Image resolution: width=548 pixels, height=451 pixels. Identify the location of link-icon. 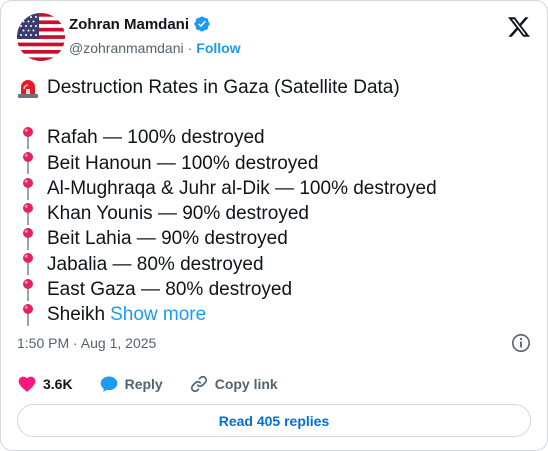
(198, 384).